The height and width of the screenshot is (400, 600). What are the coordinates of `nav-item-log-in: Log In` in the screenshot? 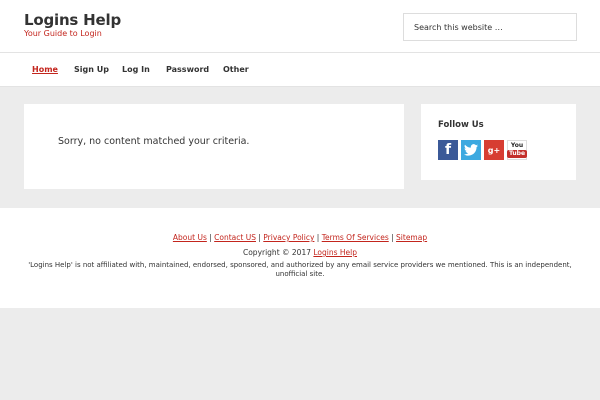 It's located at (136, 69).